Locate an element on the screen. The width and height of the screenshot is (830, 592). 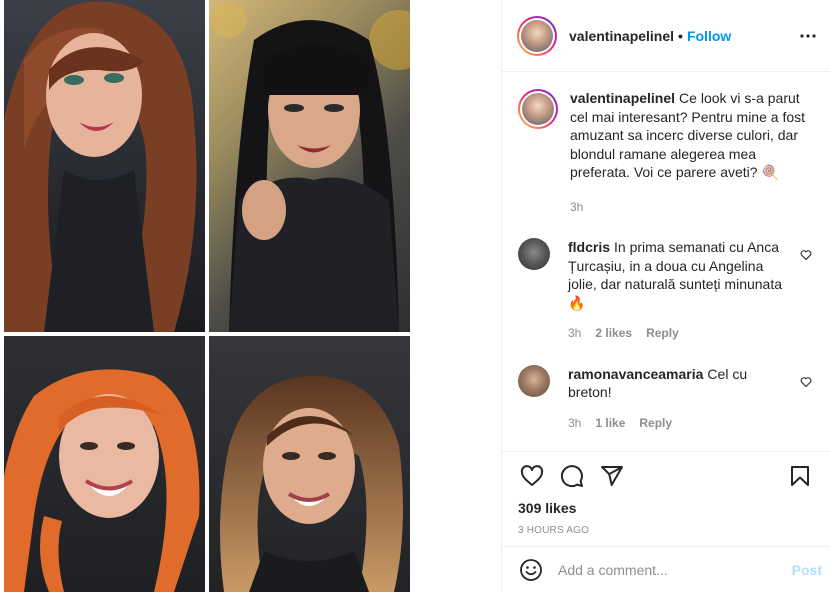
caption-avatar is located at coordinates (538, 109).